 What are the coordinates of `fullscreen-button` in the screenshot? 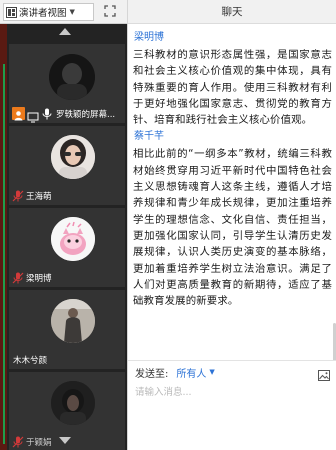 It's located at (110, 12).